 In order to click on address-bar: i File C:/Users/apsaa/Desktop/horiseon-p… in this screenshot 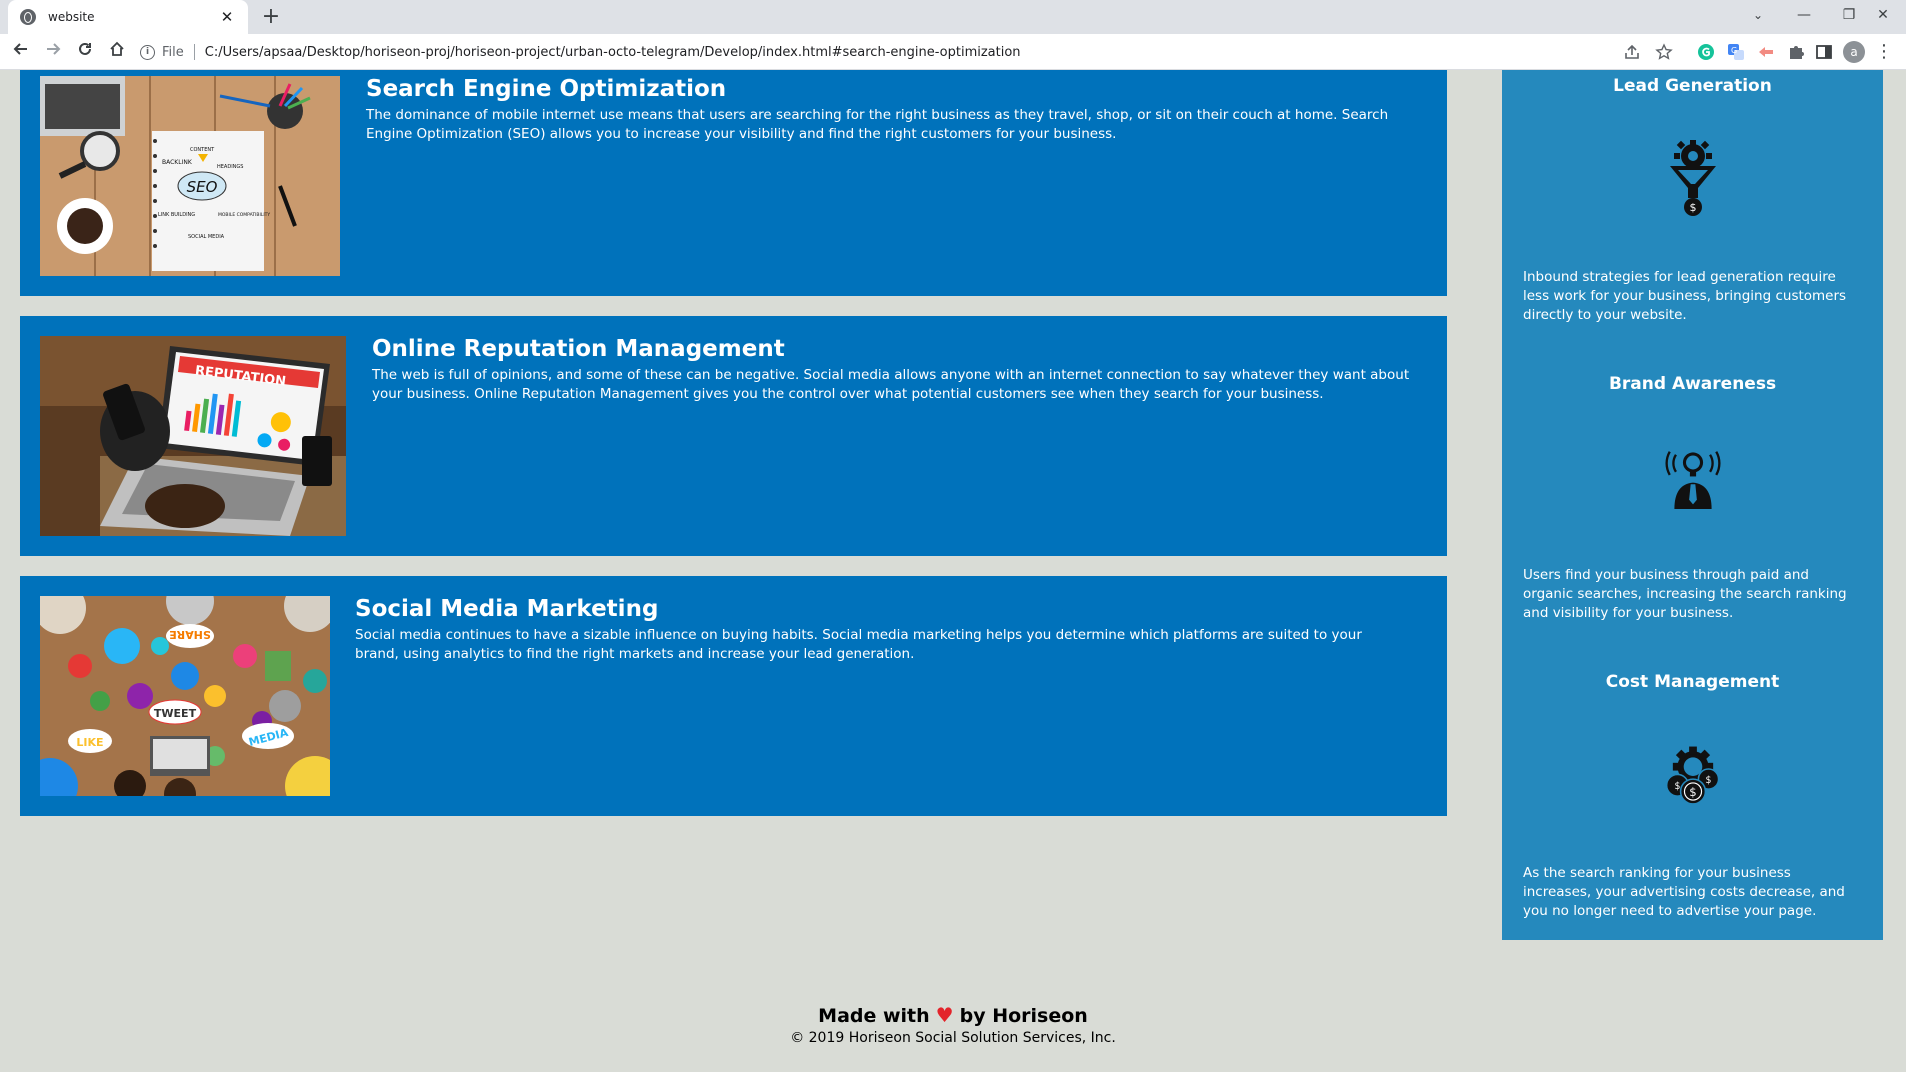, I will do `click(880, 52)`.